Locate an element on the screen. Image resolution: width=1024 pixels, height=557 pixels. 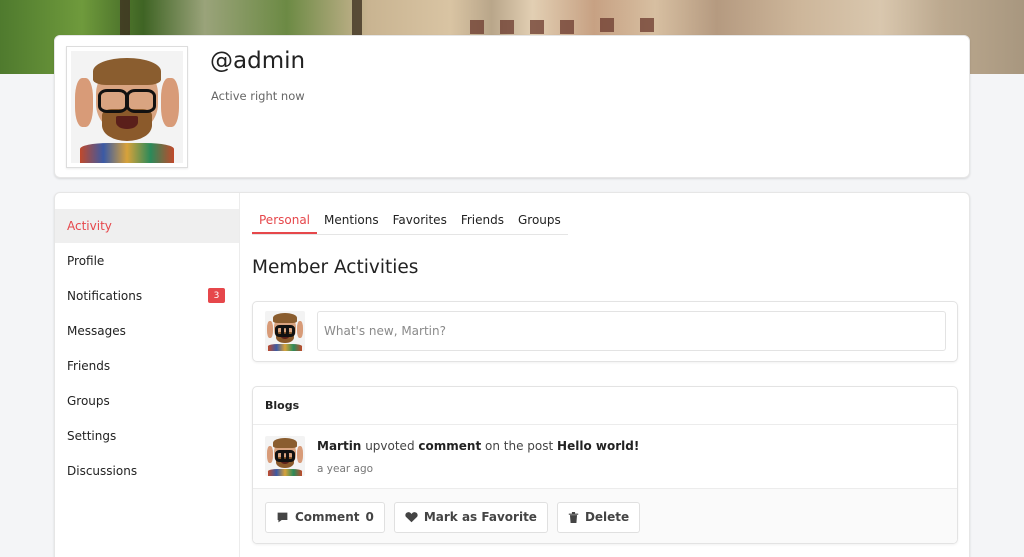
comment-count: 0 is located at coordinates (369, 517).